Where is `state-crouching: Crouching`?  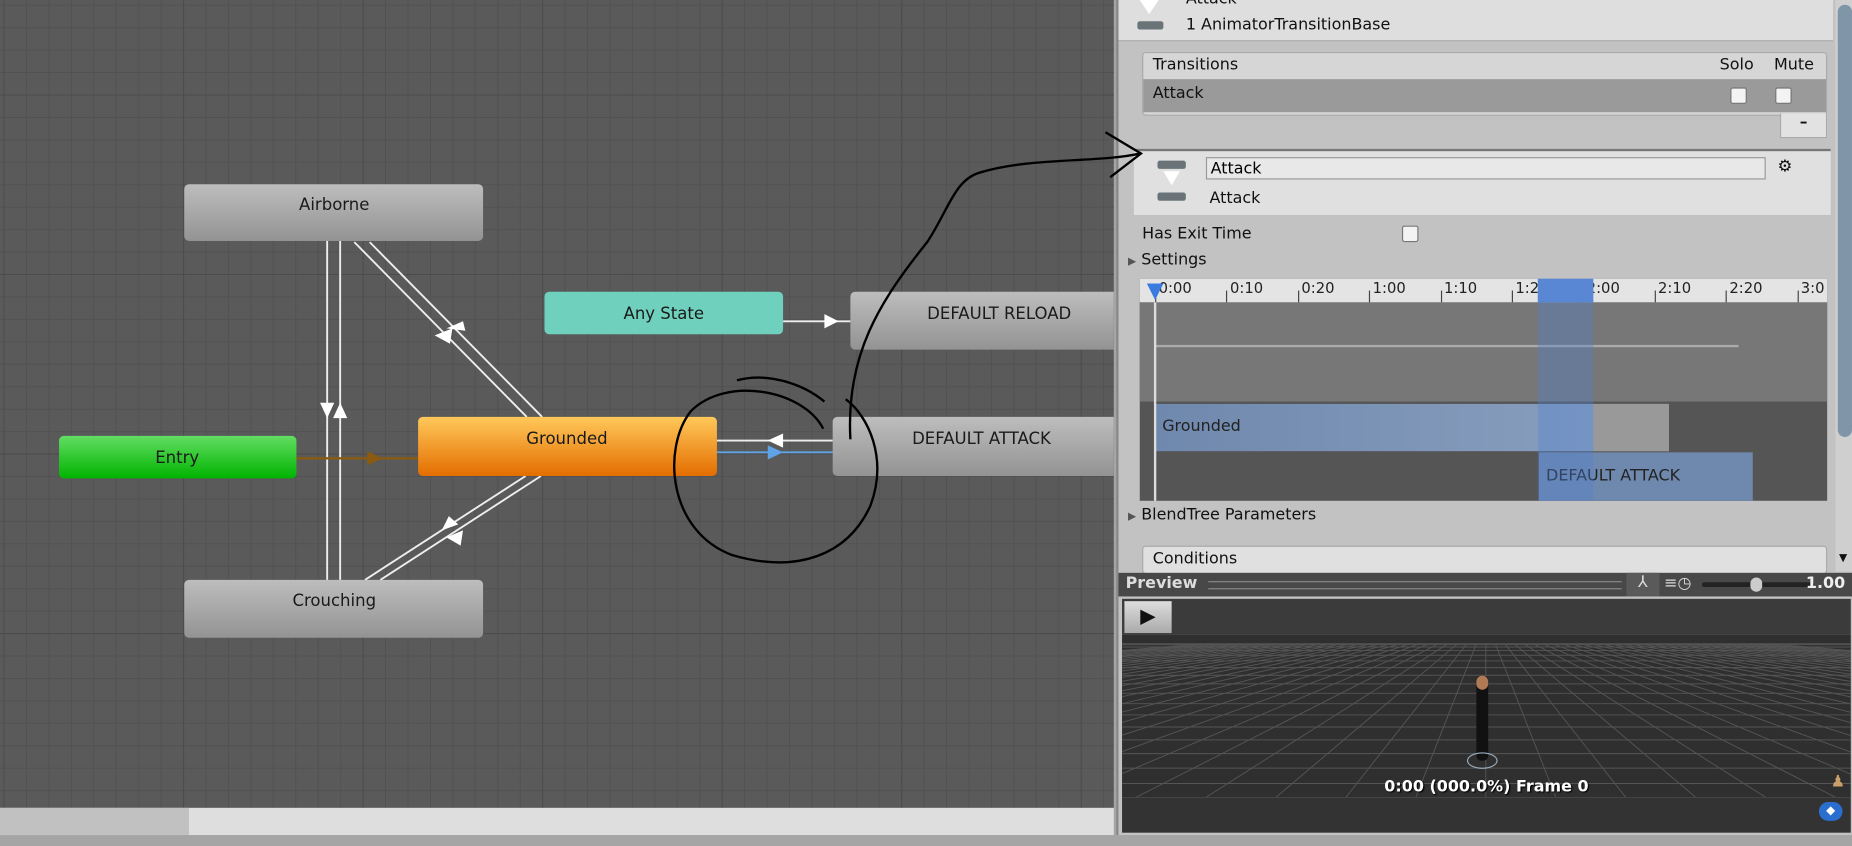
state-crouching: Crouching is located at coordinates (334, 608).